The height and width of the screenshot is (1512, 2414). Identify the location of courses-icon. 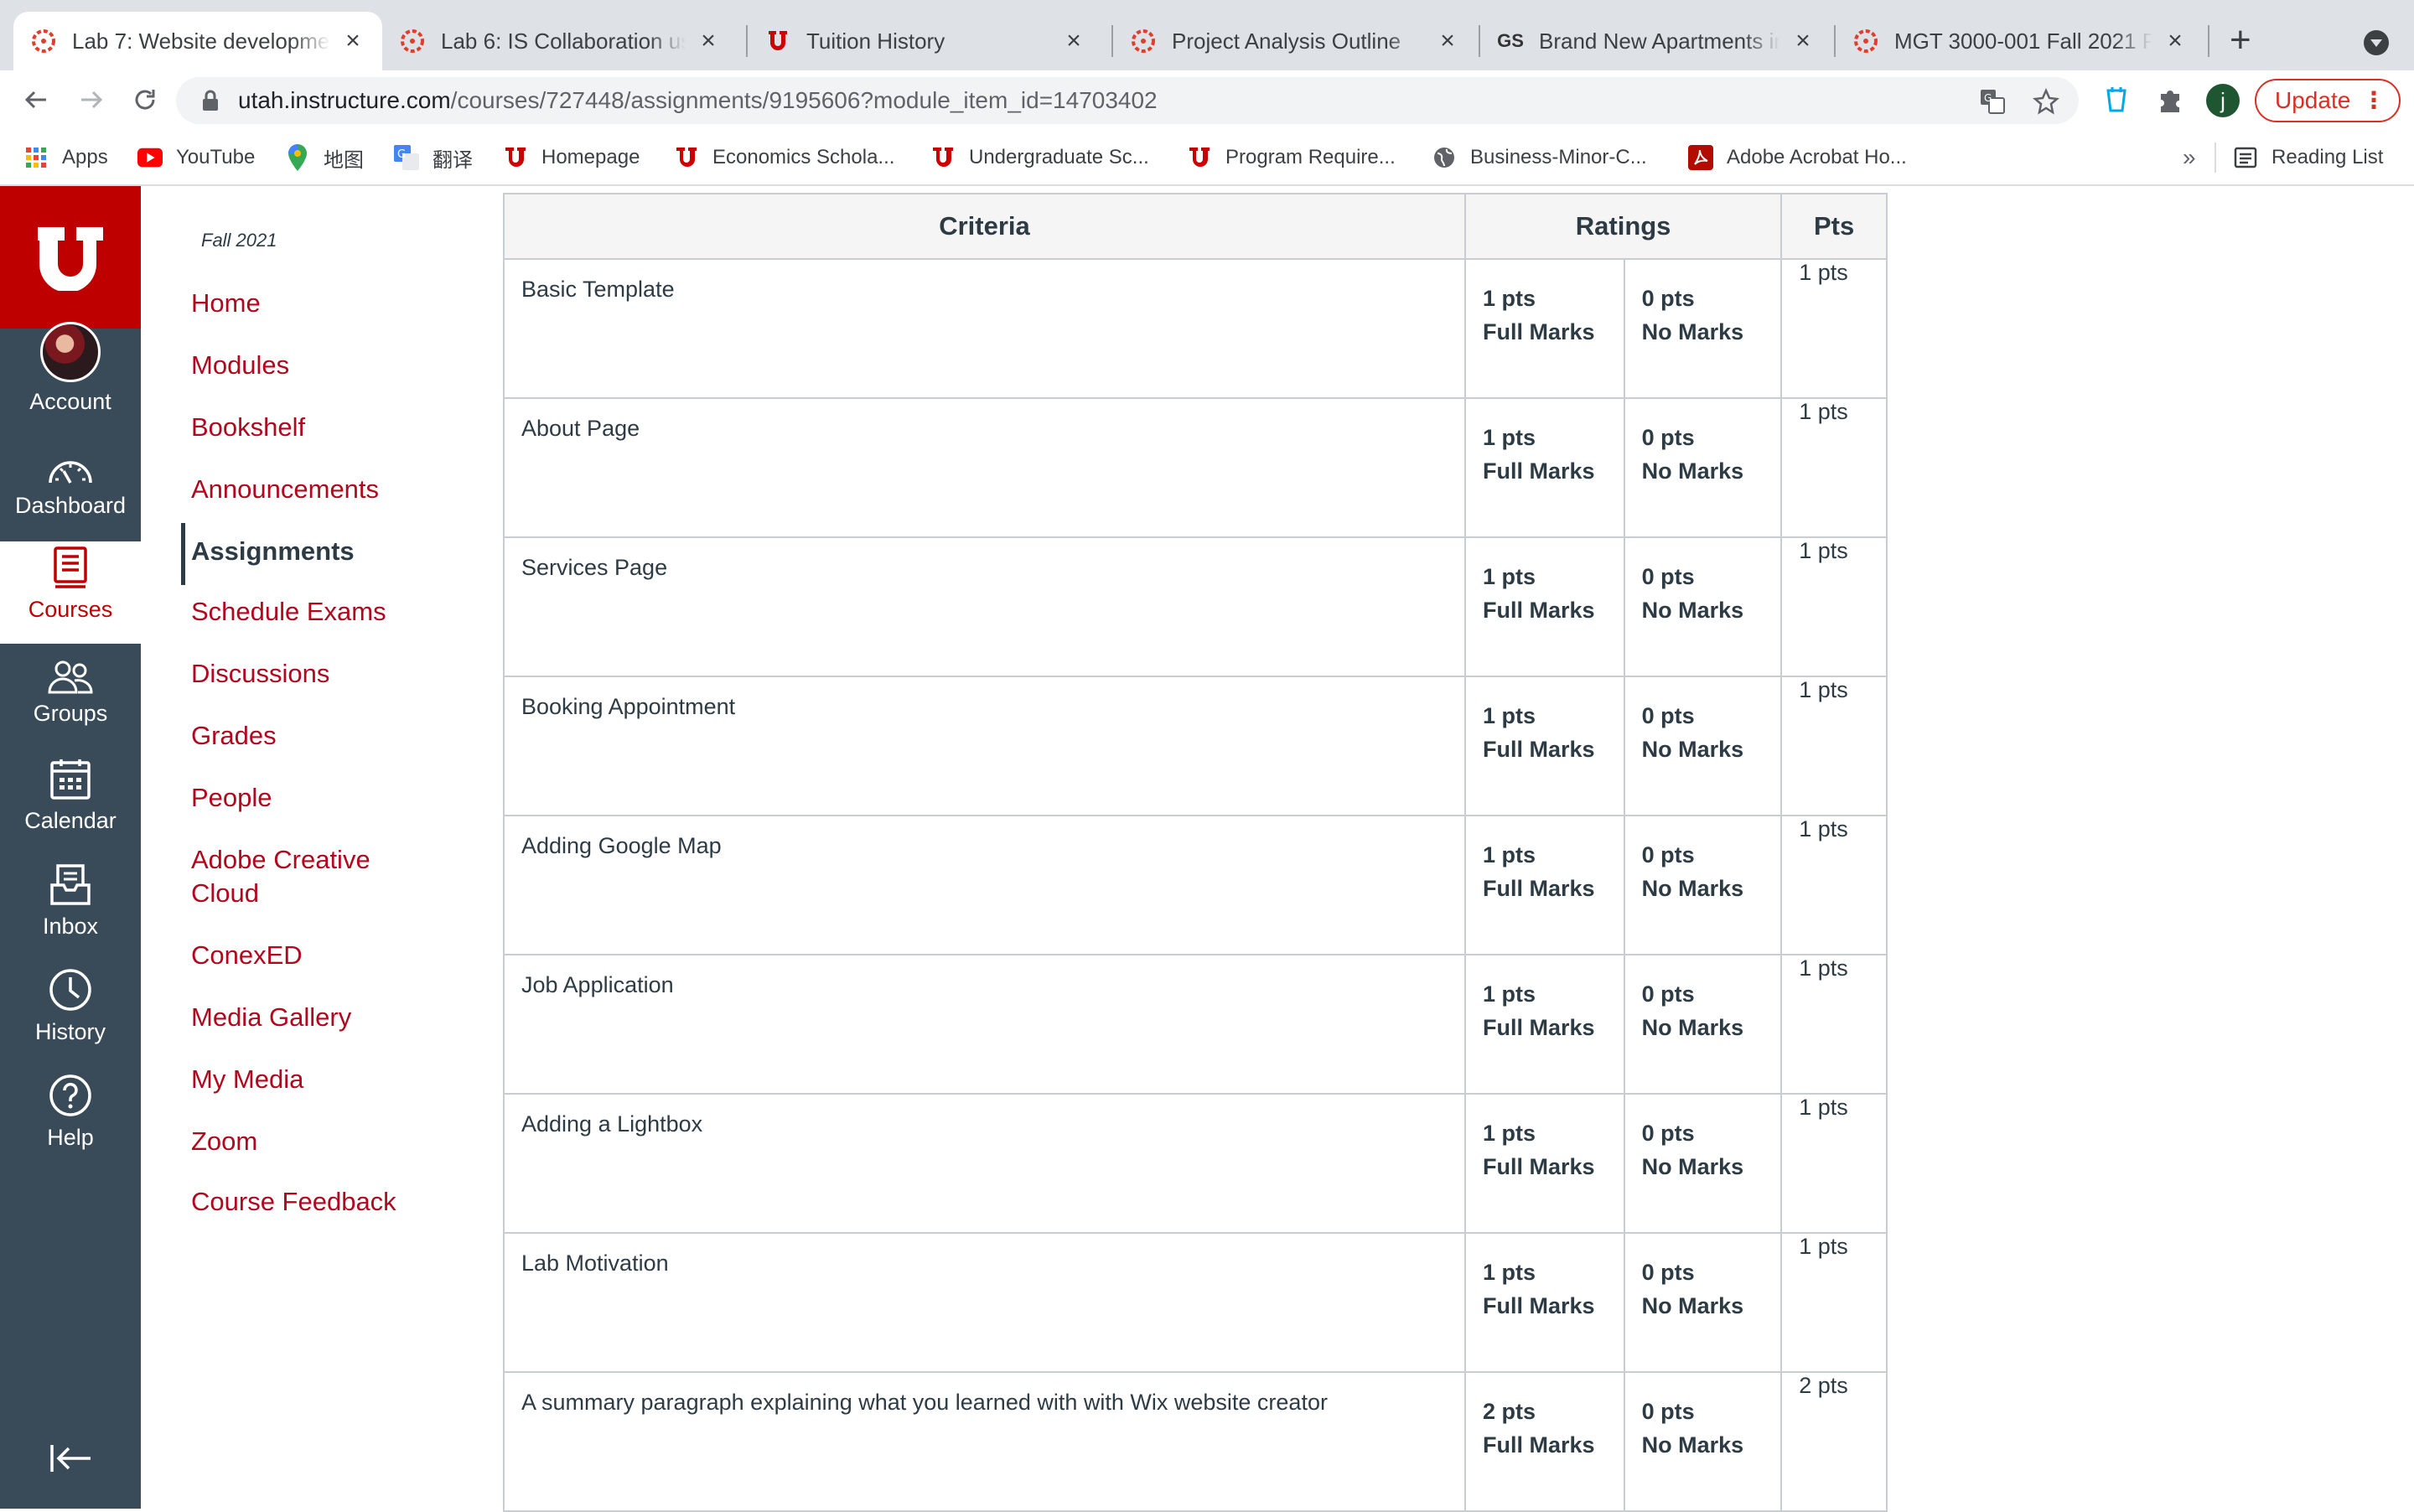
(70, 569).